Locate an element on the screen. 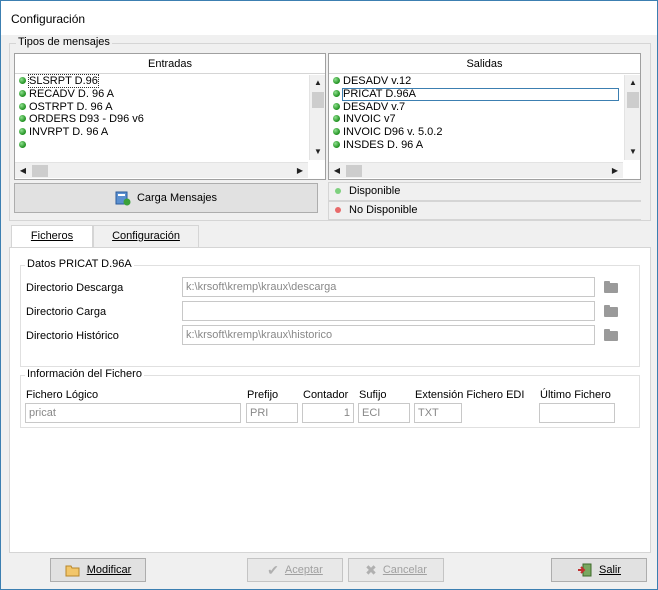  sufijo-label: Sufijo is located at coordinates (373, 395).